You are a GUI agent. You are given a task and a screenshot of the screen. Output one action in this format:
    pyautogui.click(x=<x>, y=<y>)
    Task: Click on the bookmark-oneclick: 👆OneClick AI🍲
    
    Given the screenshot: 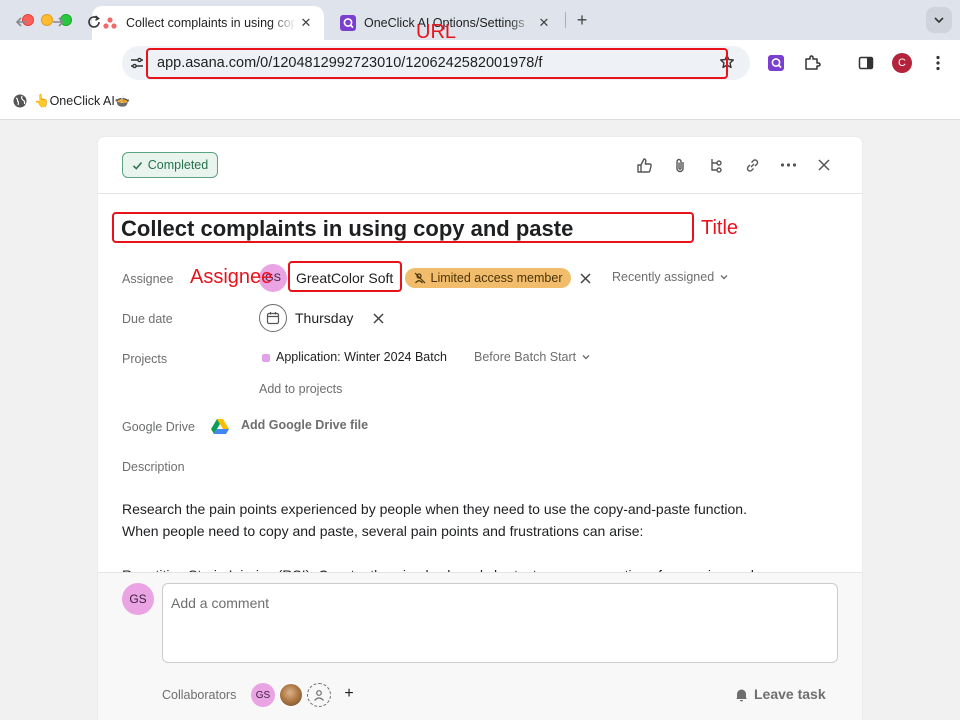 What is the action you would take?
    pyautogui.click(x=71, y=101)
    